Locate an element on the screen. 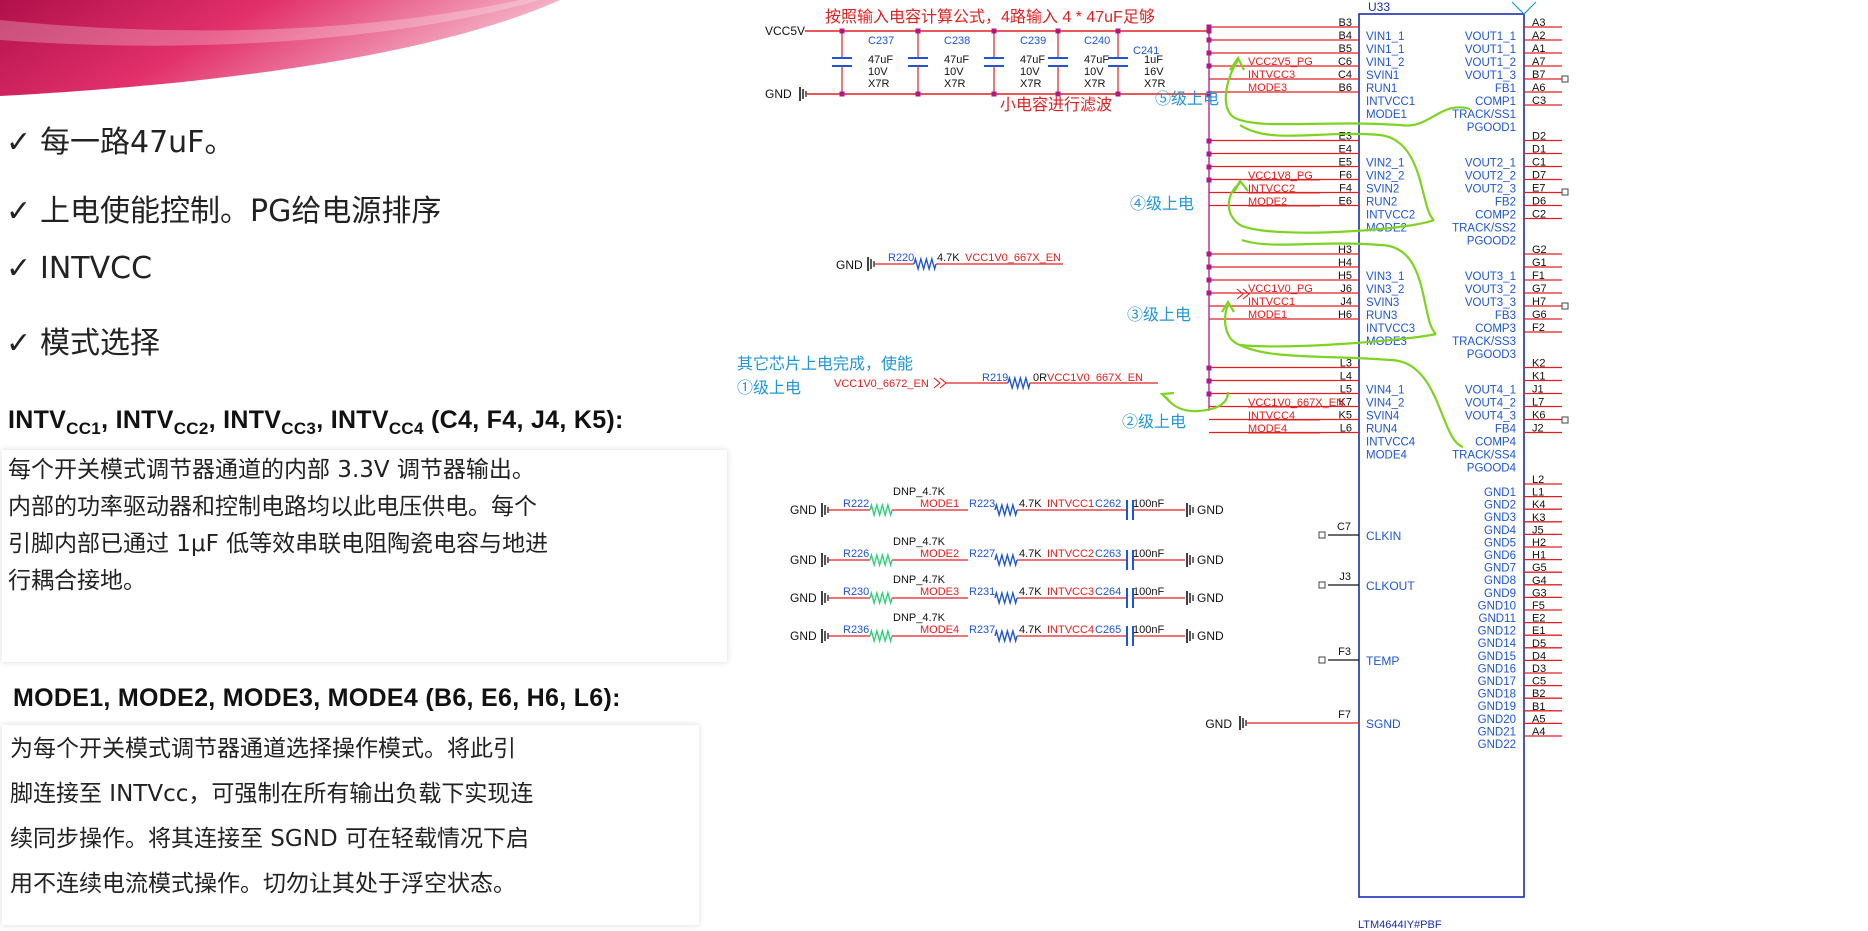 This screenshot has height=931, width=1868. resistor-ref: R230 is located at coordinates (856, 592).